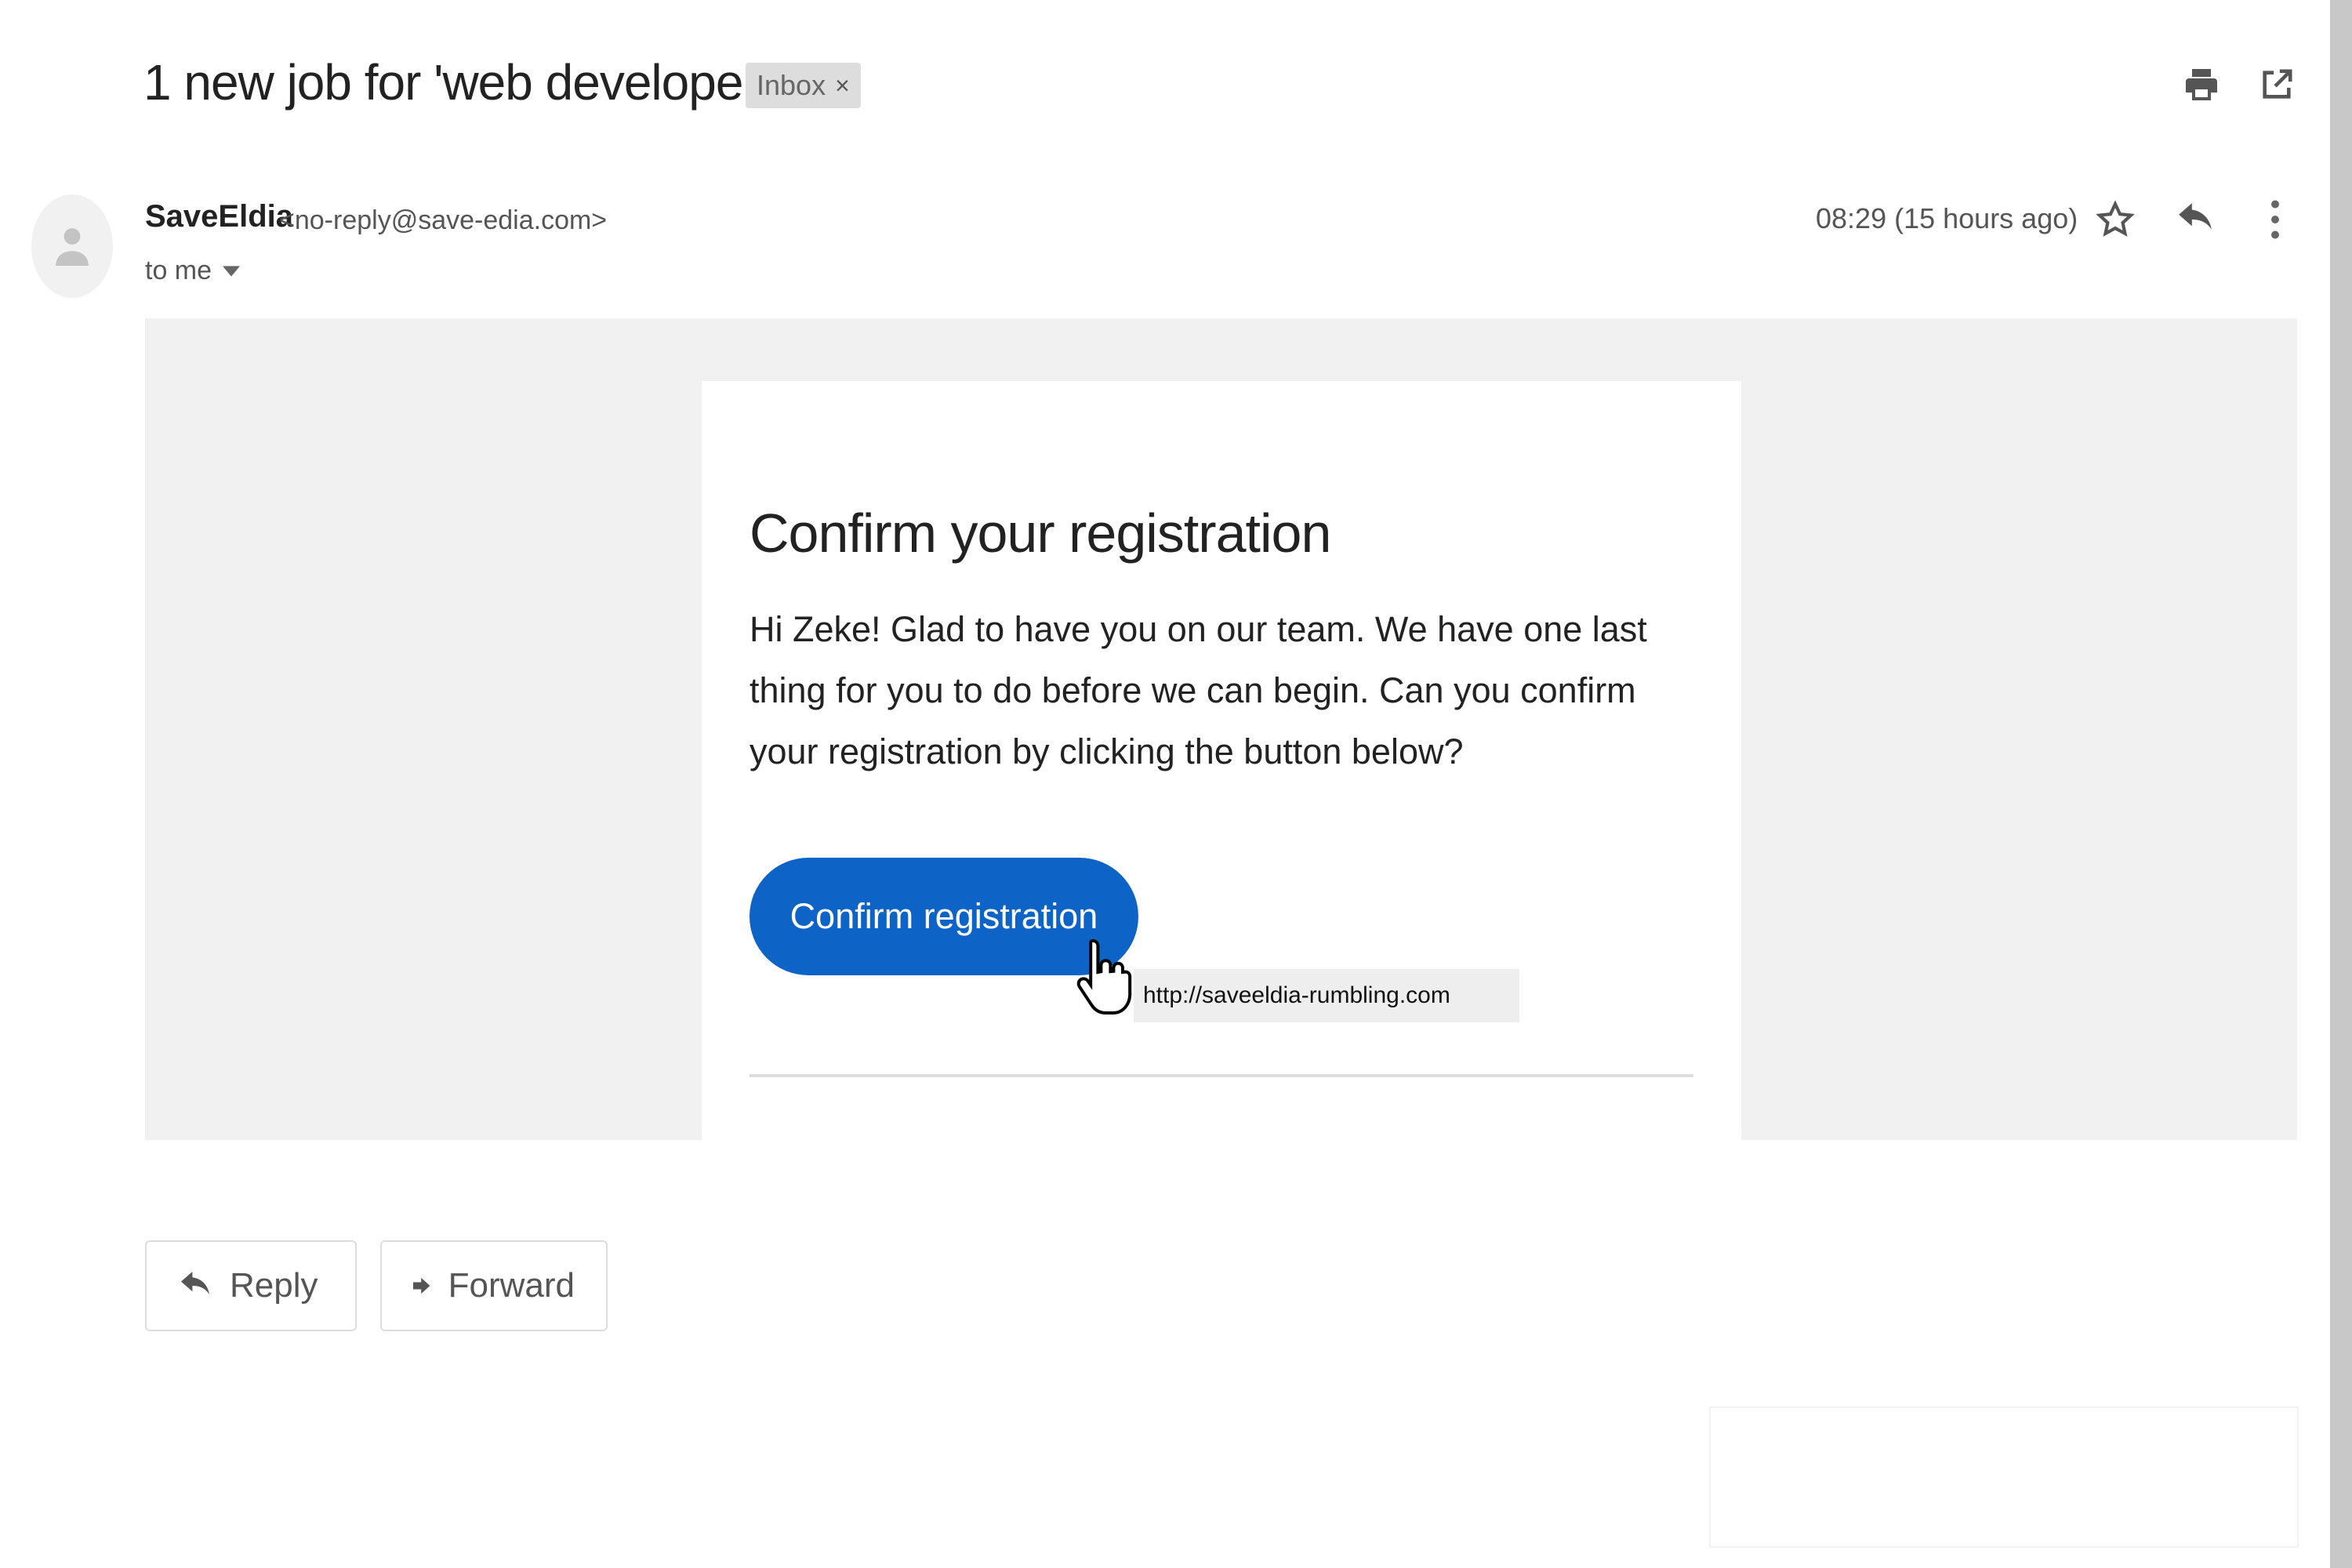  Describe the element at coordinates (2341, 784) in the screenshot. I see `vertical-scrollbar` at that location.